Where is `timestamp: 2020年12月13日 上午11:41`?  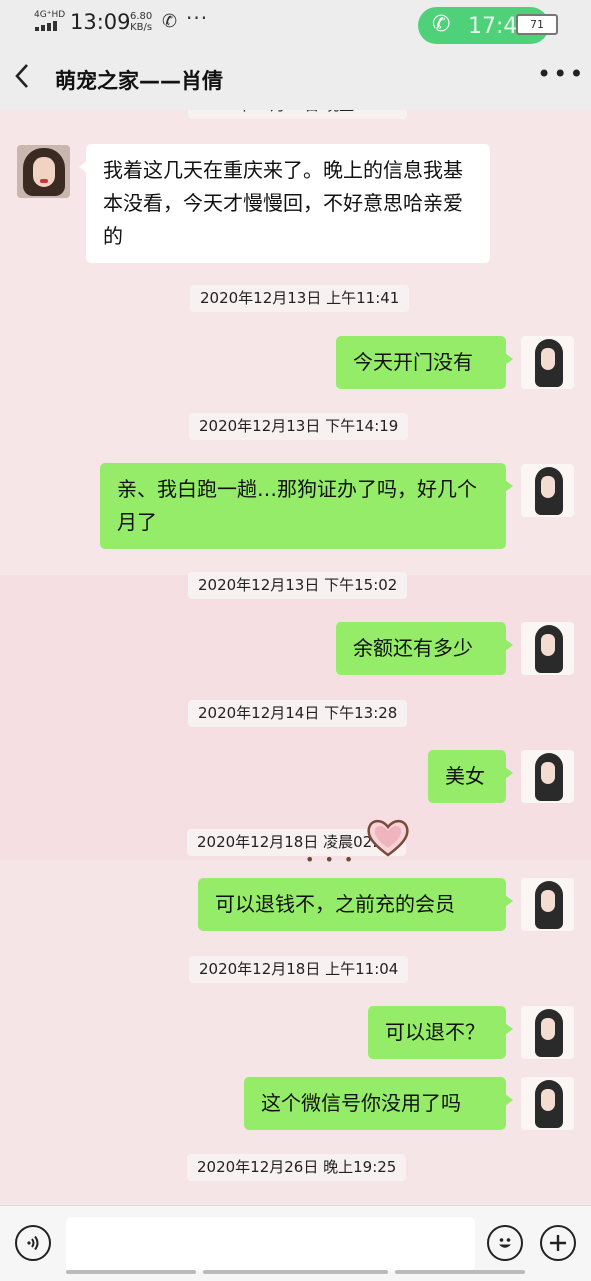 timestamp: 2020年12月13日 上午11:41 is located at coordinates (300, 298).